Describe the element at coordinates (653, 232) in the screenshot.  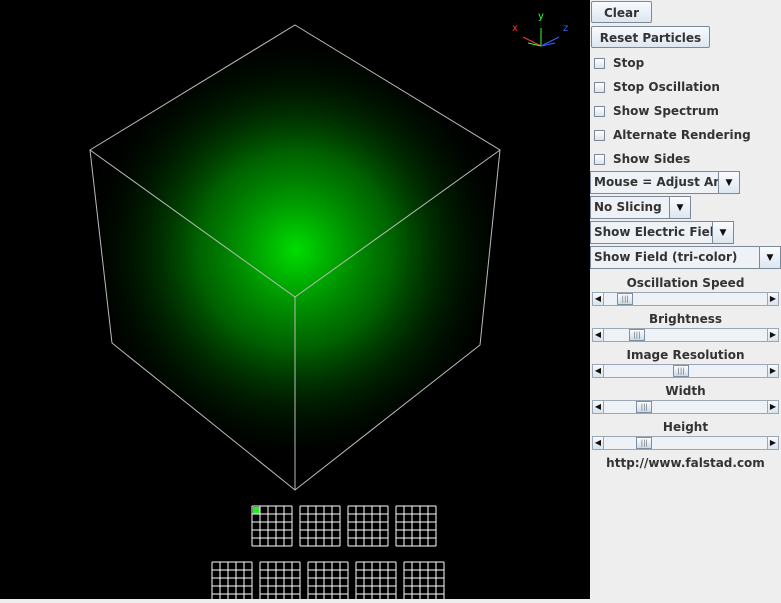
I see `dropdown-value: Show Electric Field` at that location.